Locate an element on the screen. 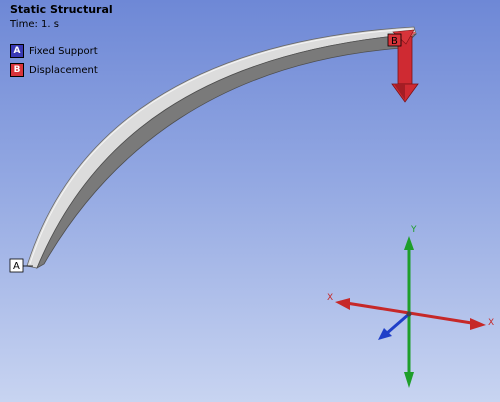 The image size is (500, 402). displacement-marker: B is located at coordinates (394, 40).